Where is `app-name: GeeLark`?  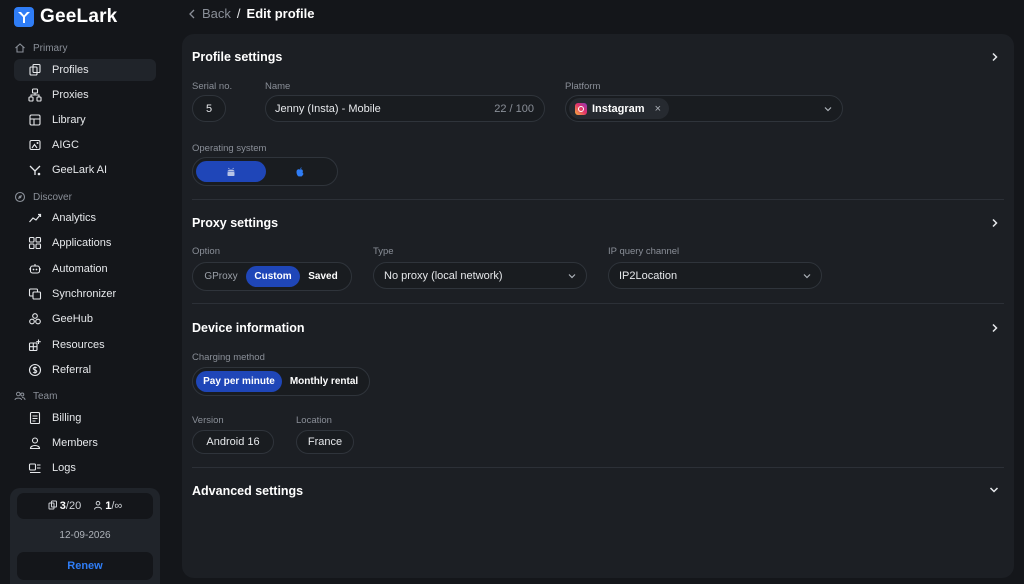
app-name: GeeLark is located at coordinates (79, 16).